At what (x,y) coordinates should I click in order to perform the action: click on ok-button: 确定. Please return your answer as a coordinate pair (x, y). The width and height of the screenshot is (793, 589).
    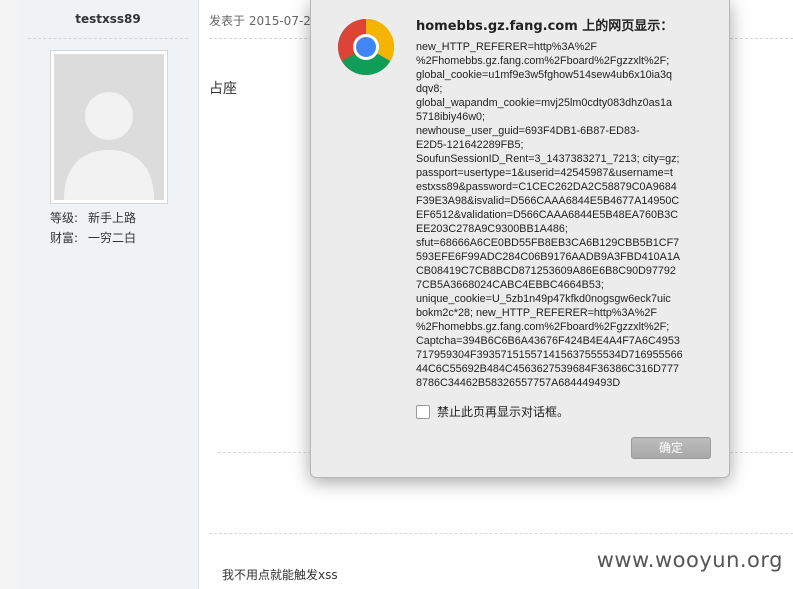
    Looking at the image, I should click on (671, 448).